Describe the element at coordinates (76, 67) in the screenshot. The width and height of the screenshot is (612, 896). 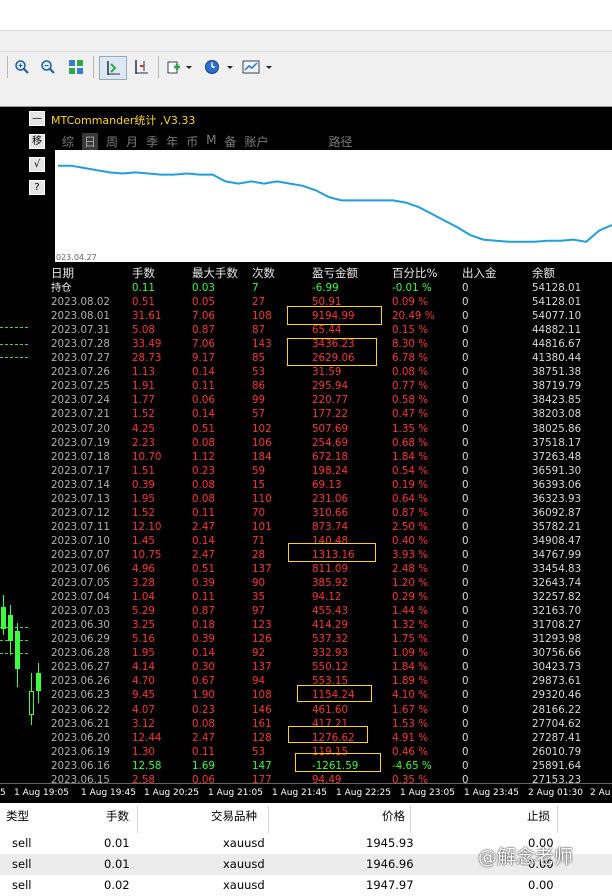
I see `tile-windows-icon` at that location.